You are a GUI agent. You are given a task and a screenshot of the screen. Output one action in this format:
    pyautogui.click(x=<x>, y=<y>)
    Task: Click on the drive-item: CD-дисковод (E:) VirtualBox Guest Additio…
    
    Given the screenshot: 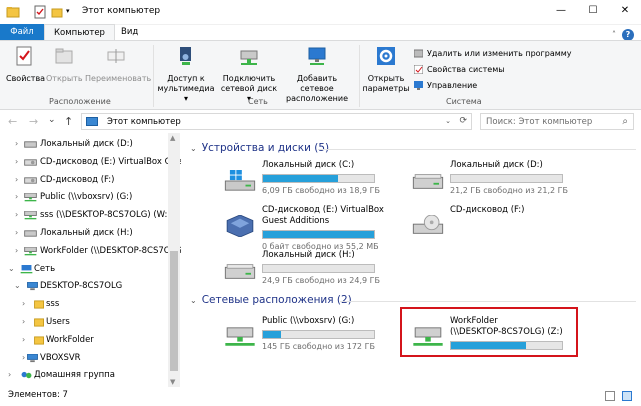 What is the action you would take?
    pyautogui.click(x=310, y=228)
    